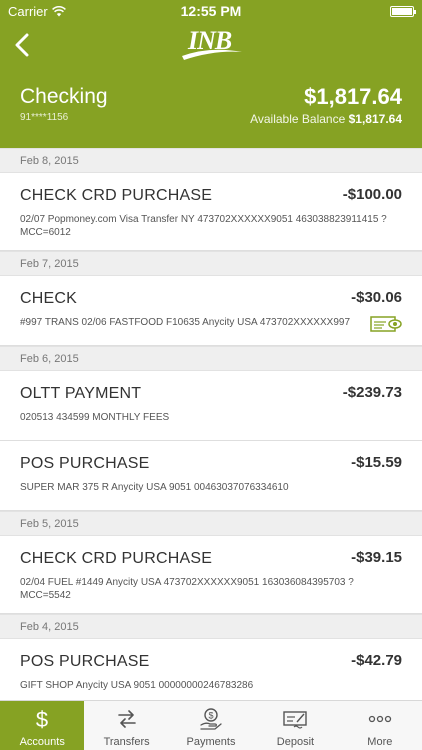  I want to click on wifi-icon, so click(58, 10).